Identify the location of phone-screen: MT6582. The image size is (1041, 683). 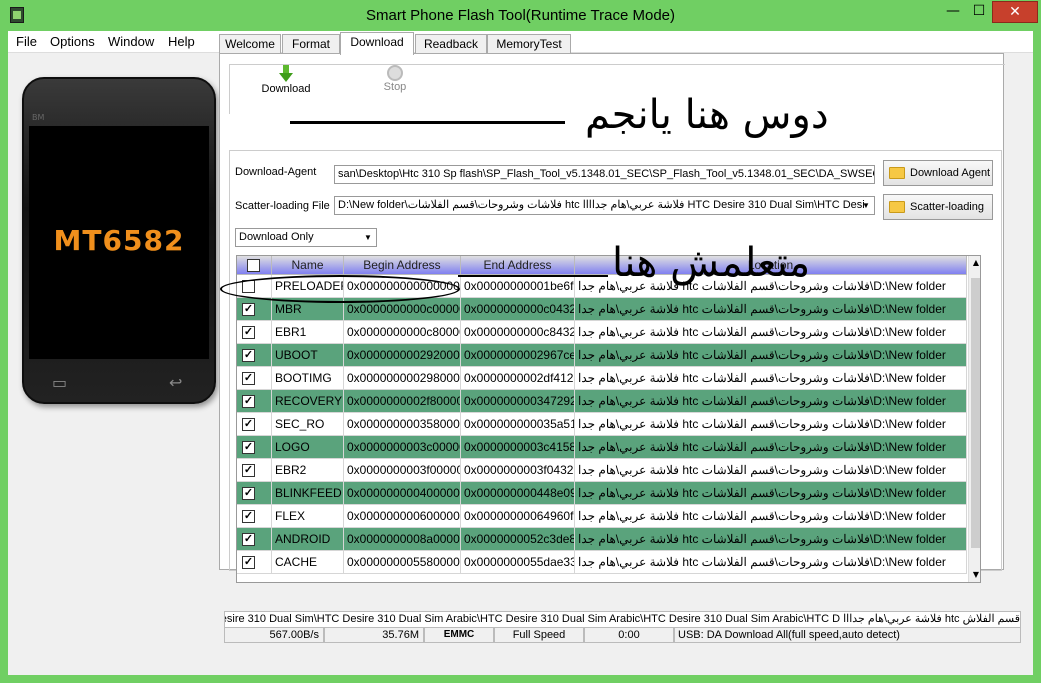
(119, 242).